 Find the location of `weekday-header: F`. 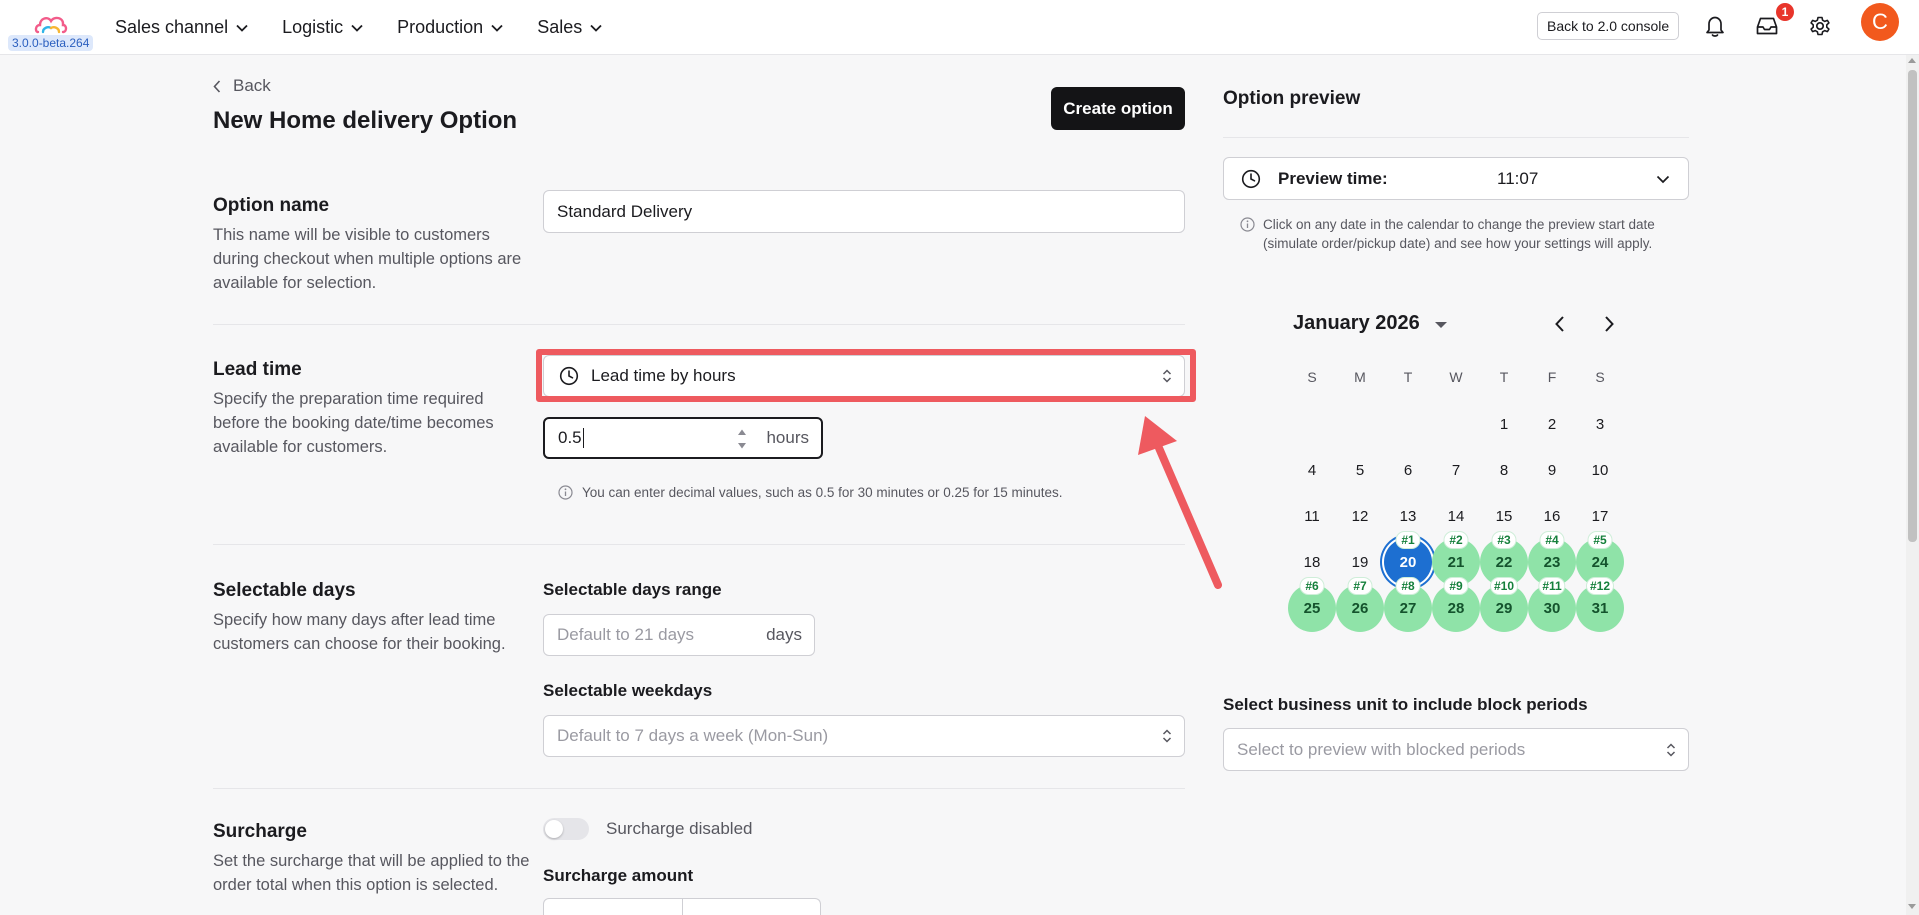

weekday-header: F is located at coordinates (1552, 377).